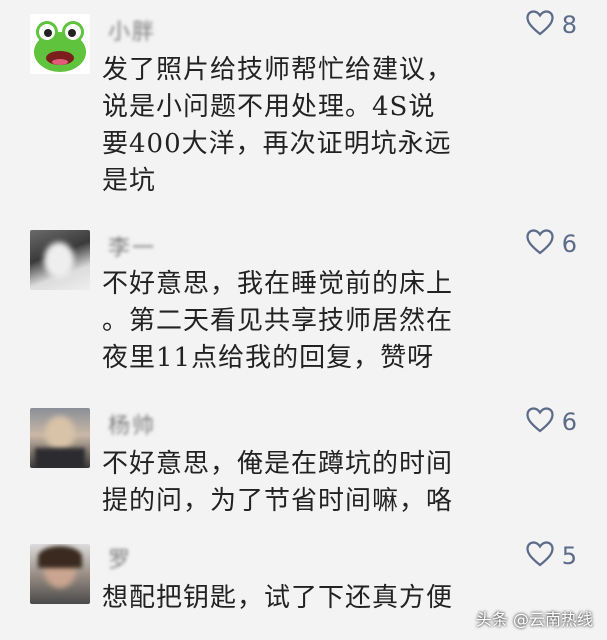 This screenshot has width=607, height=640. I want to click on like-button: 8, so click(551, 25).